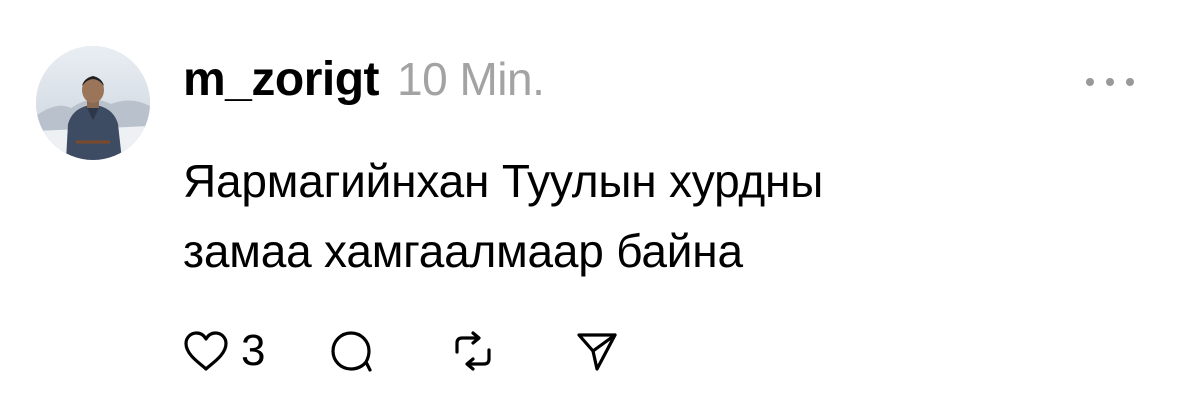 This screenshot has height=407, width=1179. Describe the element at coordinates (1090, 82) in the screenshot. I see `more-horizontal-icon` at that location.